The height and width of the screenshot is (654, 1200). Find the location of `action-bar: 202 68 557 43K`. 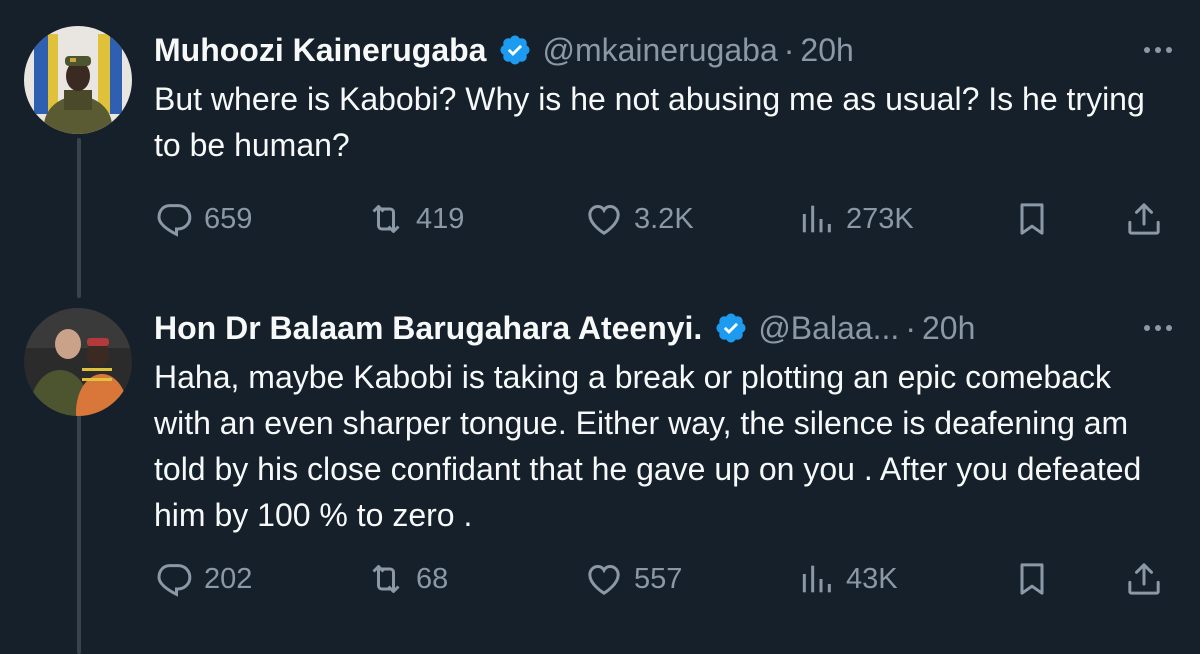

action-bar: 202 68 557 43K is located at coordinates (665, 579).